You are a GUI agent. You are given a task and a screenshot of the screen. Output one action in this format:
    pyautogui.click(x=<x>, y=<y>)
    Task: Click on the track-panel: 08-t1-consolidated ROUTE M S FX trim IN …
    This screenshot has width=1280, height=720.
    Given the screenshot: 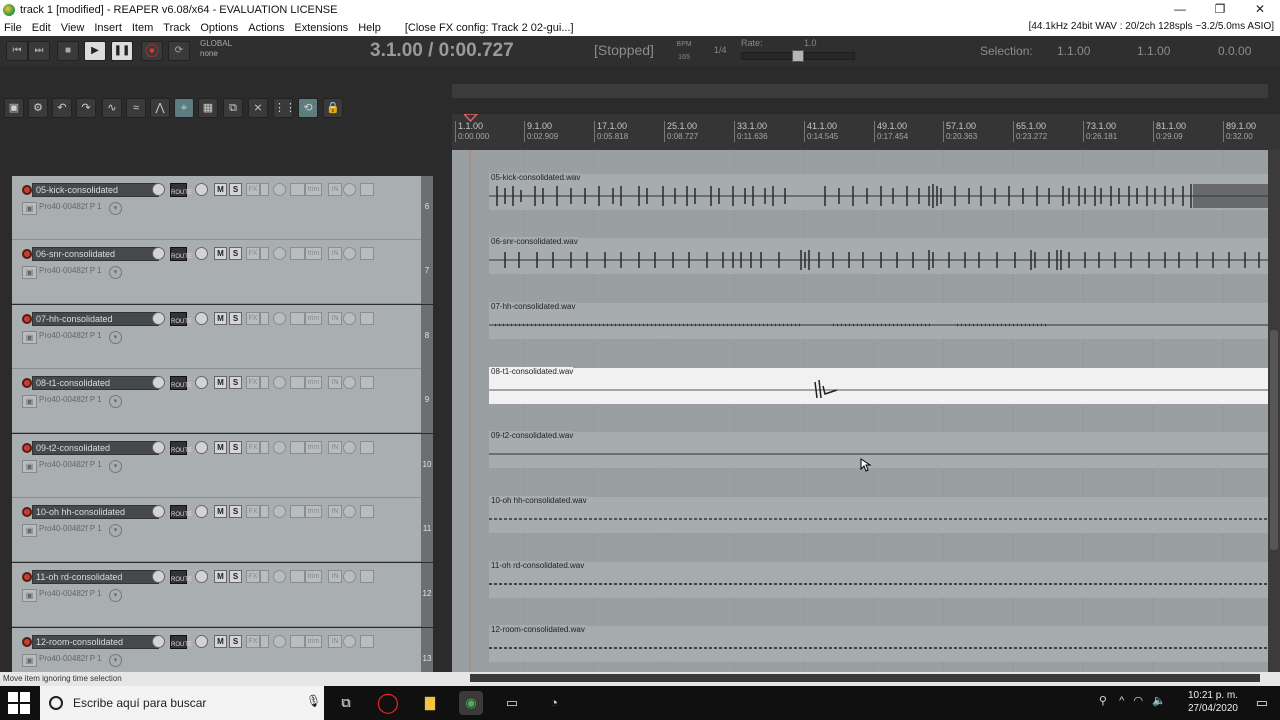 What is the action you would take?
    pyautogui.click(x=222, y=401)
    